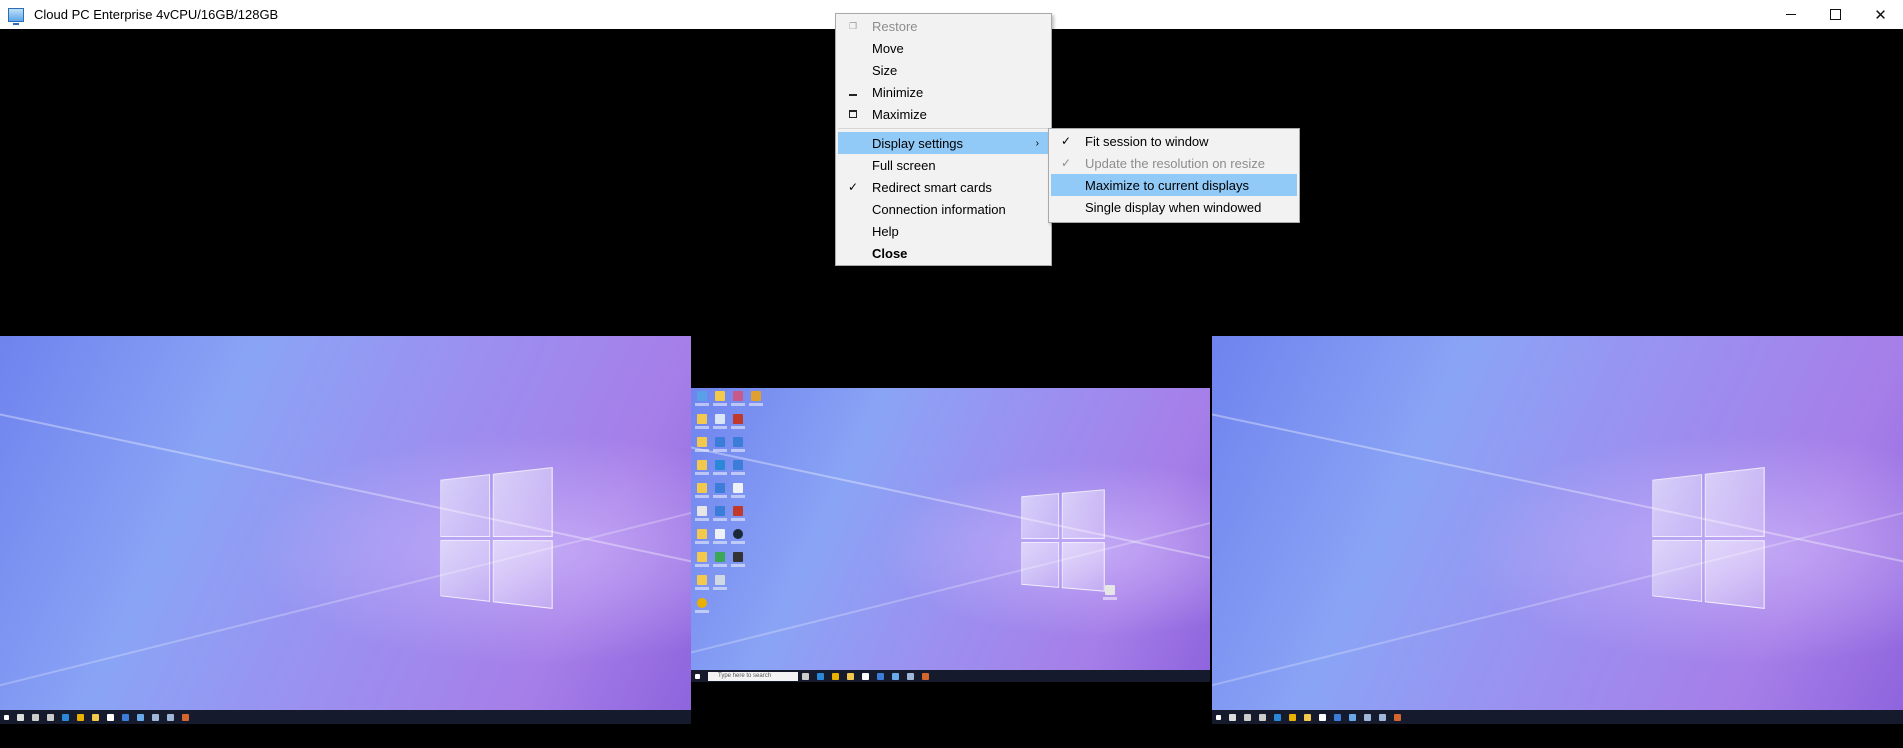 The height and width of the screenshot is (748, 1903). I want to click on menu-item-close: Close, so click(943, 253).